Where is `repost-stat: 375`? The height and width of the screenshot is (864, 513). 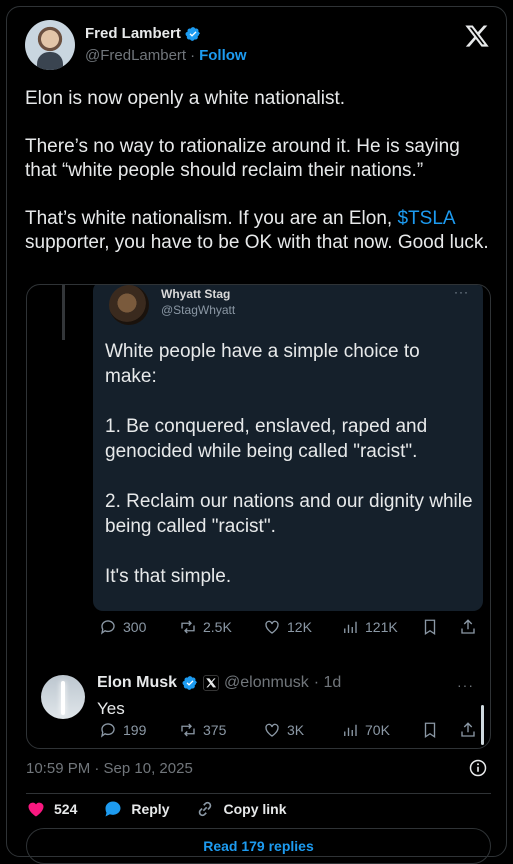
repost-stat: 375 is located at coordinates (202, 730).